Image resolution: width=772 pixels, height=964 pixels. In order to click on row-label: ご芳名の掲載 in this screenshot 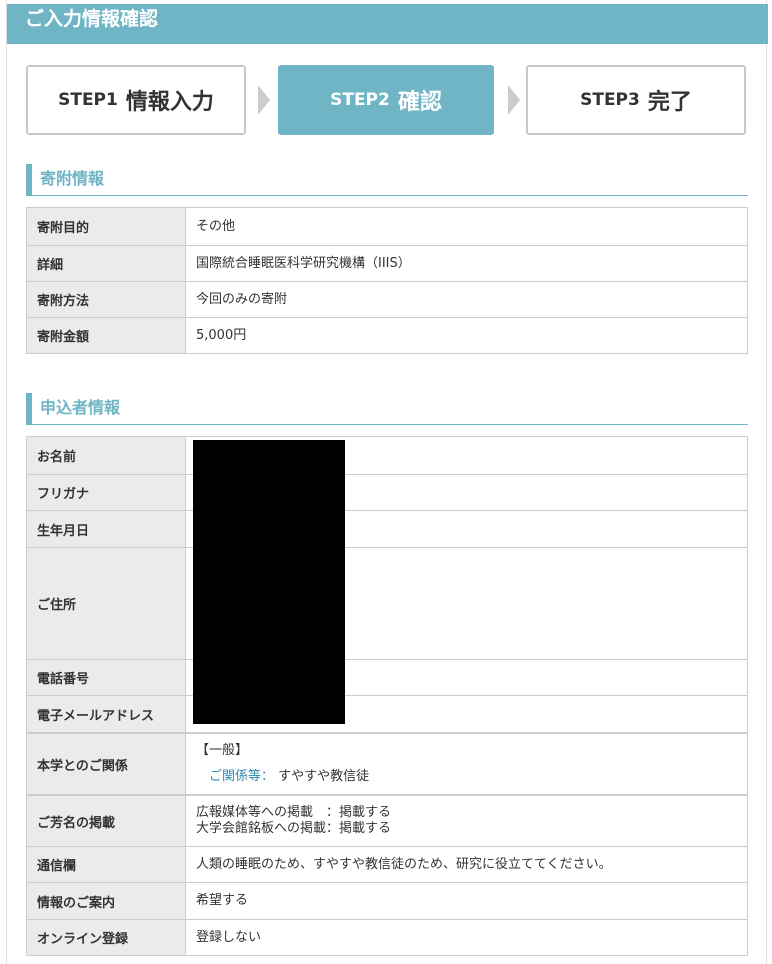, I will do `click(106, 821)`.